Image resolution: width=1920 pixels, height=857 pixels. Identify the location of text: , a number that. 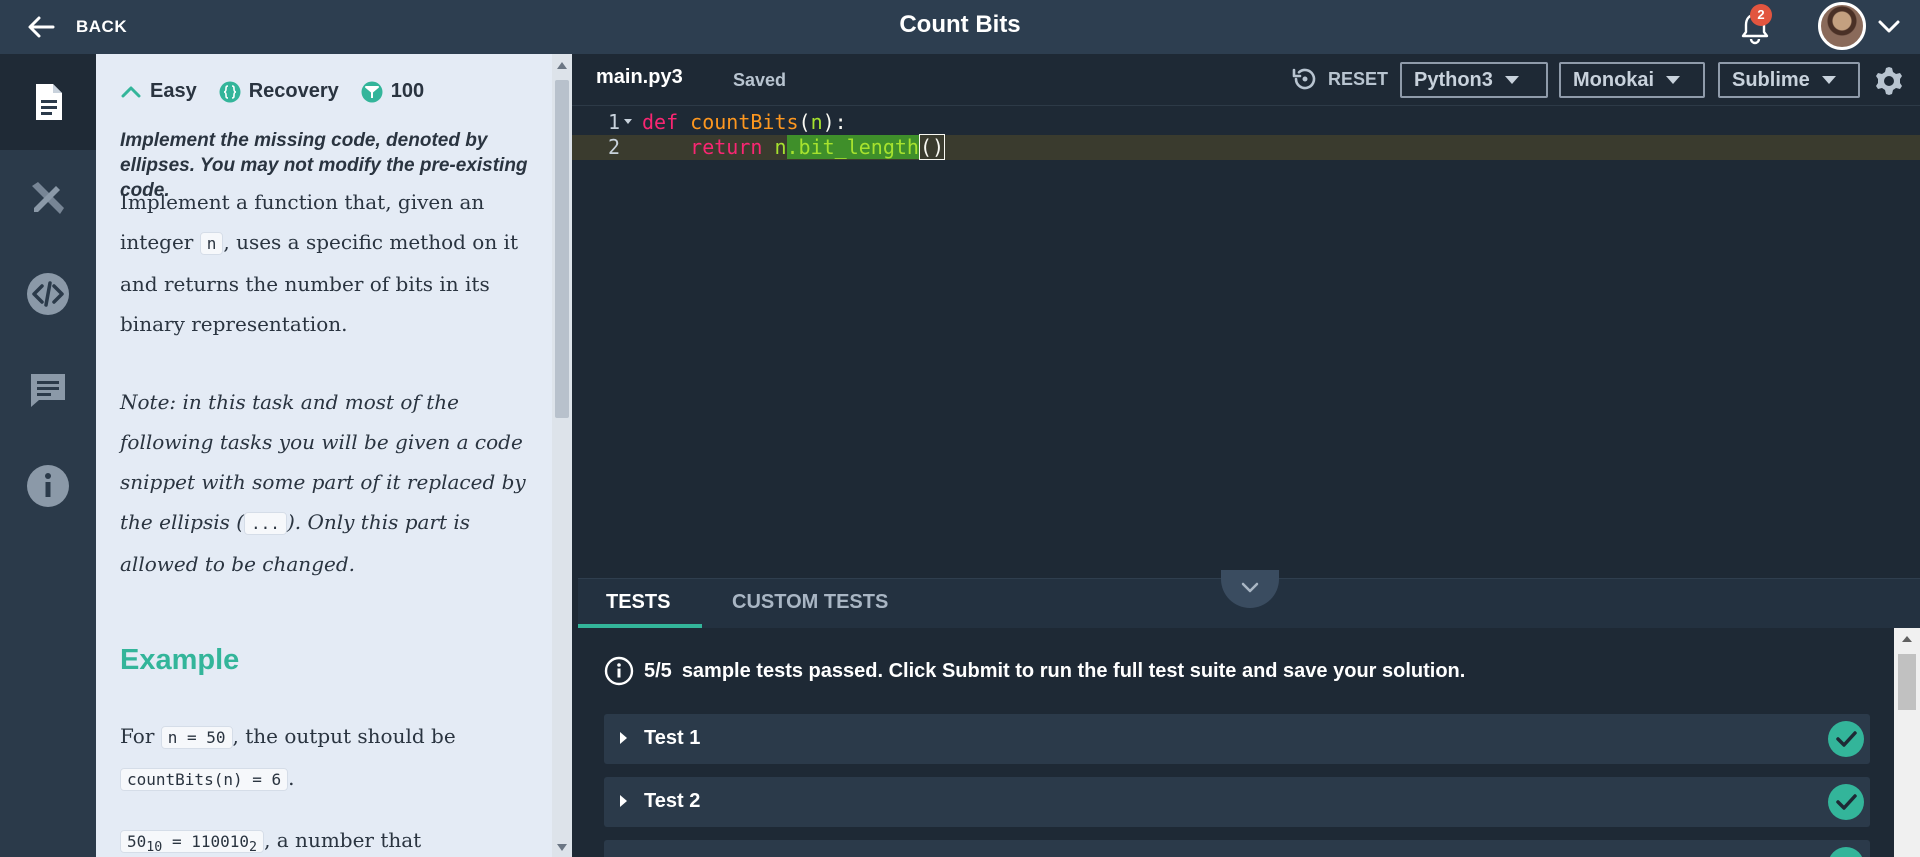
(343, 840).